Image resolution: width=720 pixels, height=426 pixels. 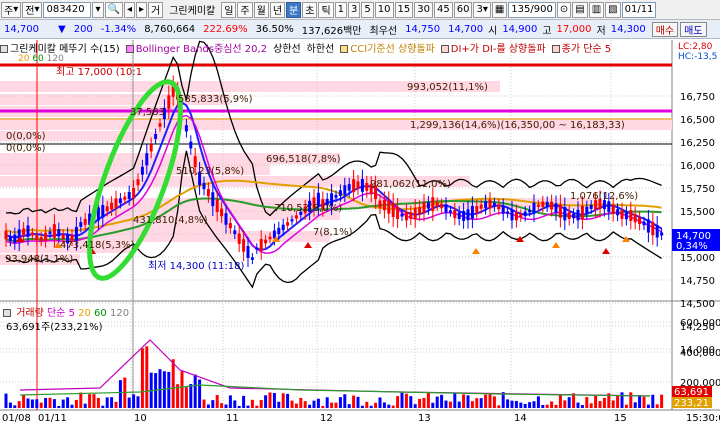 I want to click on period-month: 월, so click(x=261, y=9).